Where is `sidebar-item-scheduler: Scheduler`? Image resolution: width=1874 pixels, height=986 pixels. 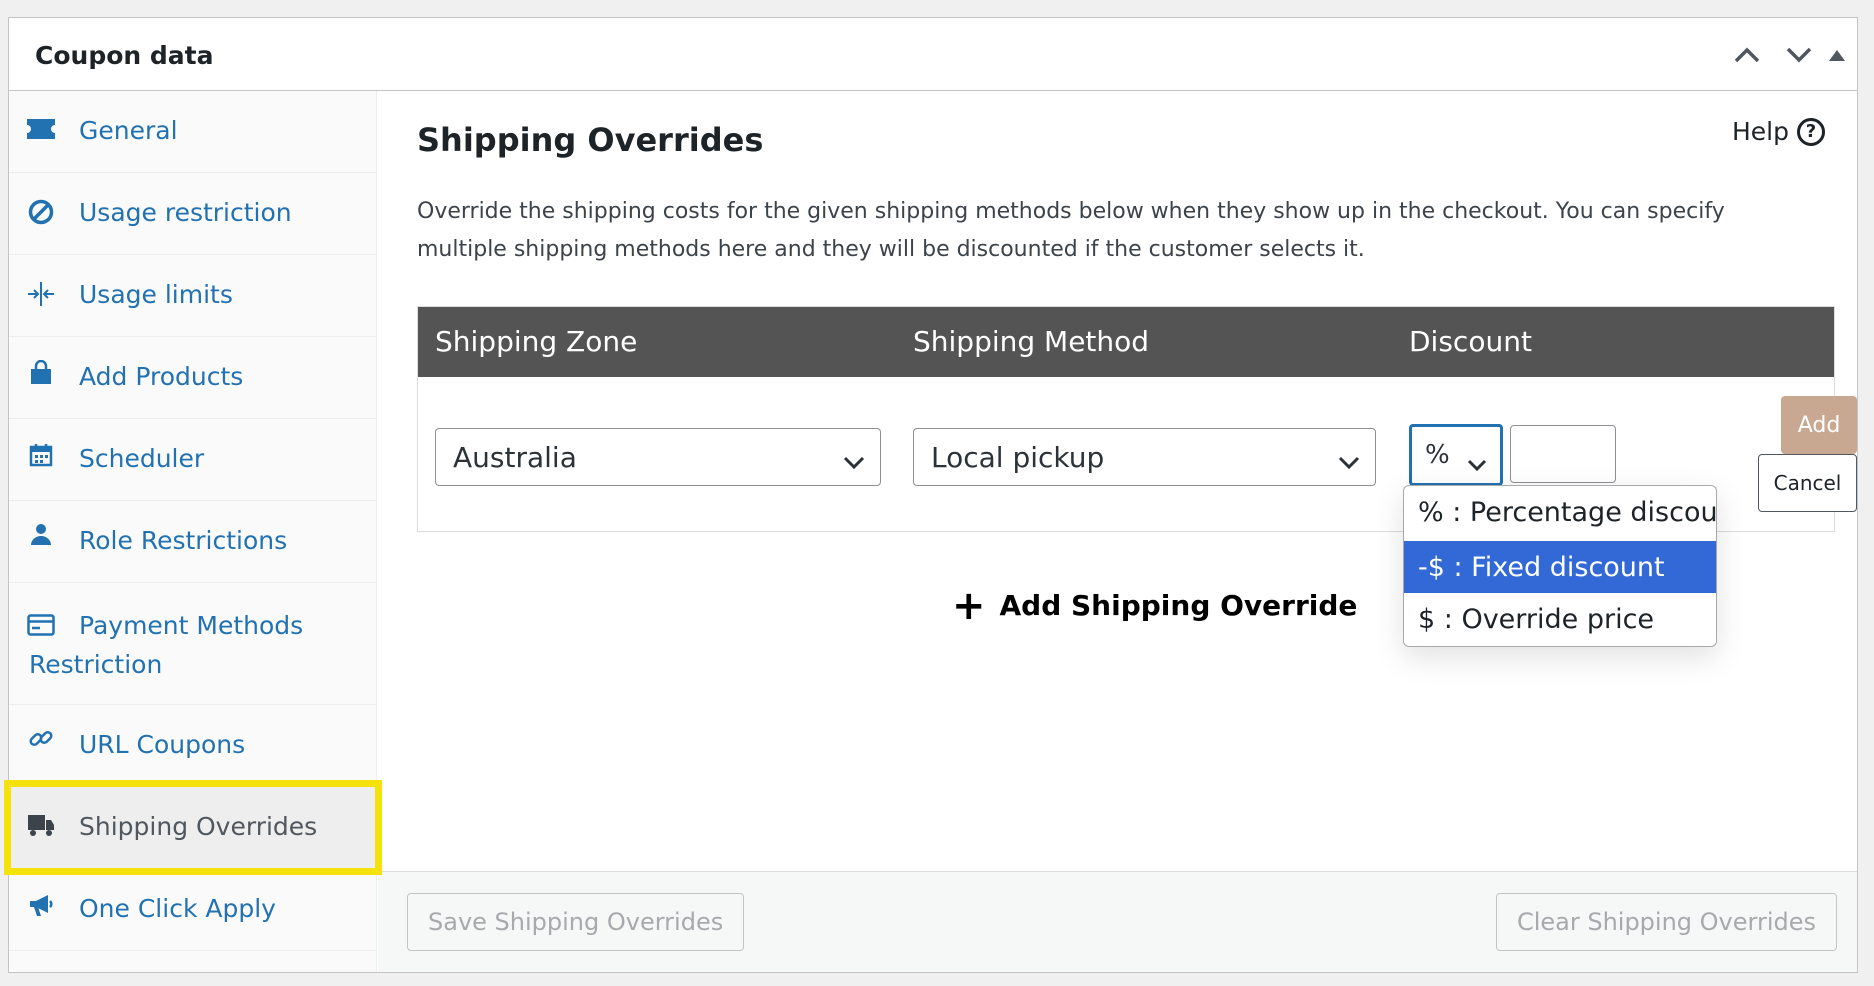 sidebar-item-scheduler: Scheduler is located at coordinates (192, 460).